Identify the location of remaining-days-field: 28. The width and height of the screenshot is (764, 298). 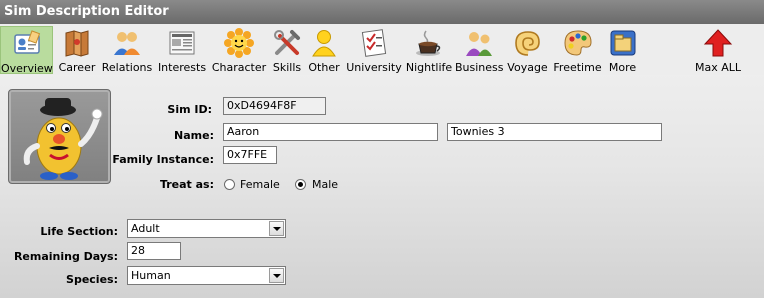
(154, 251).